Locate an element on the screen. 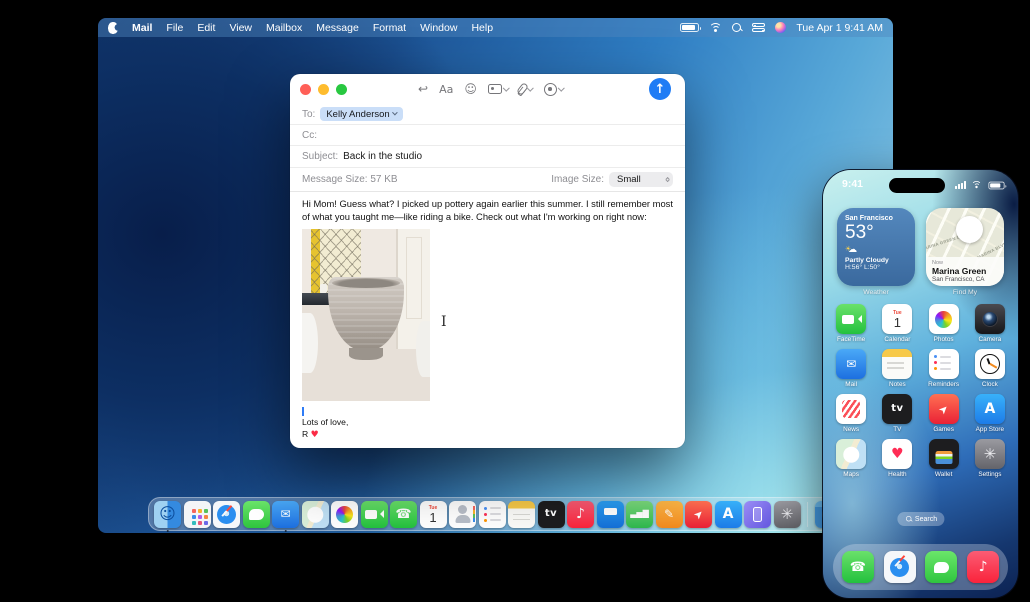  dock-item-mail: ✉ is located at coordinates (285, 516).